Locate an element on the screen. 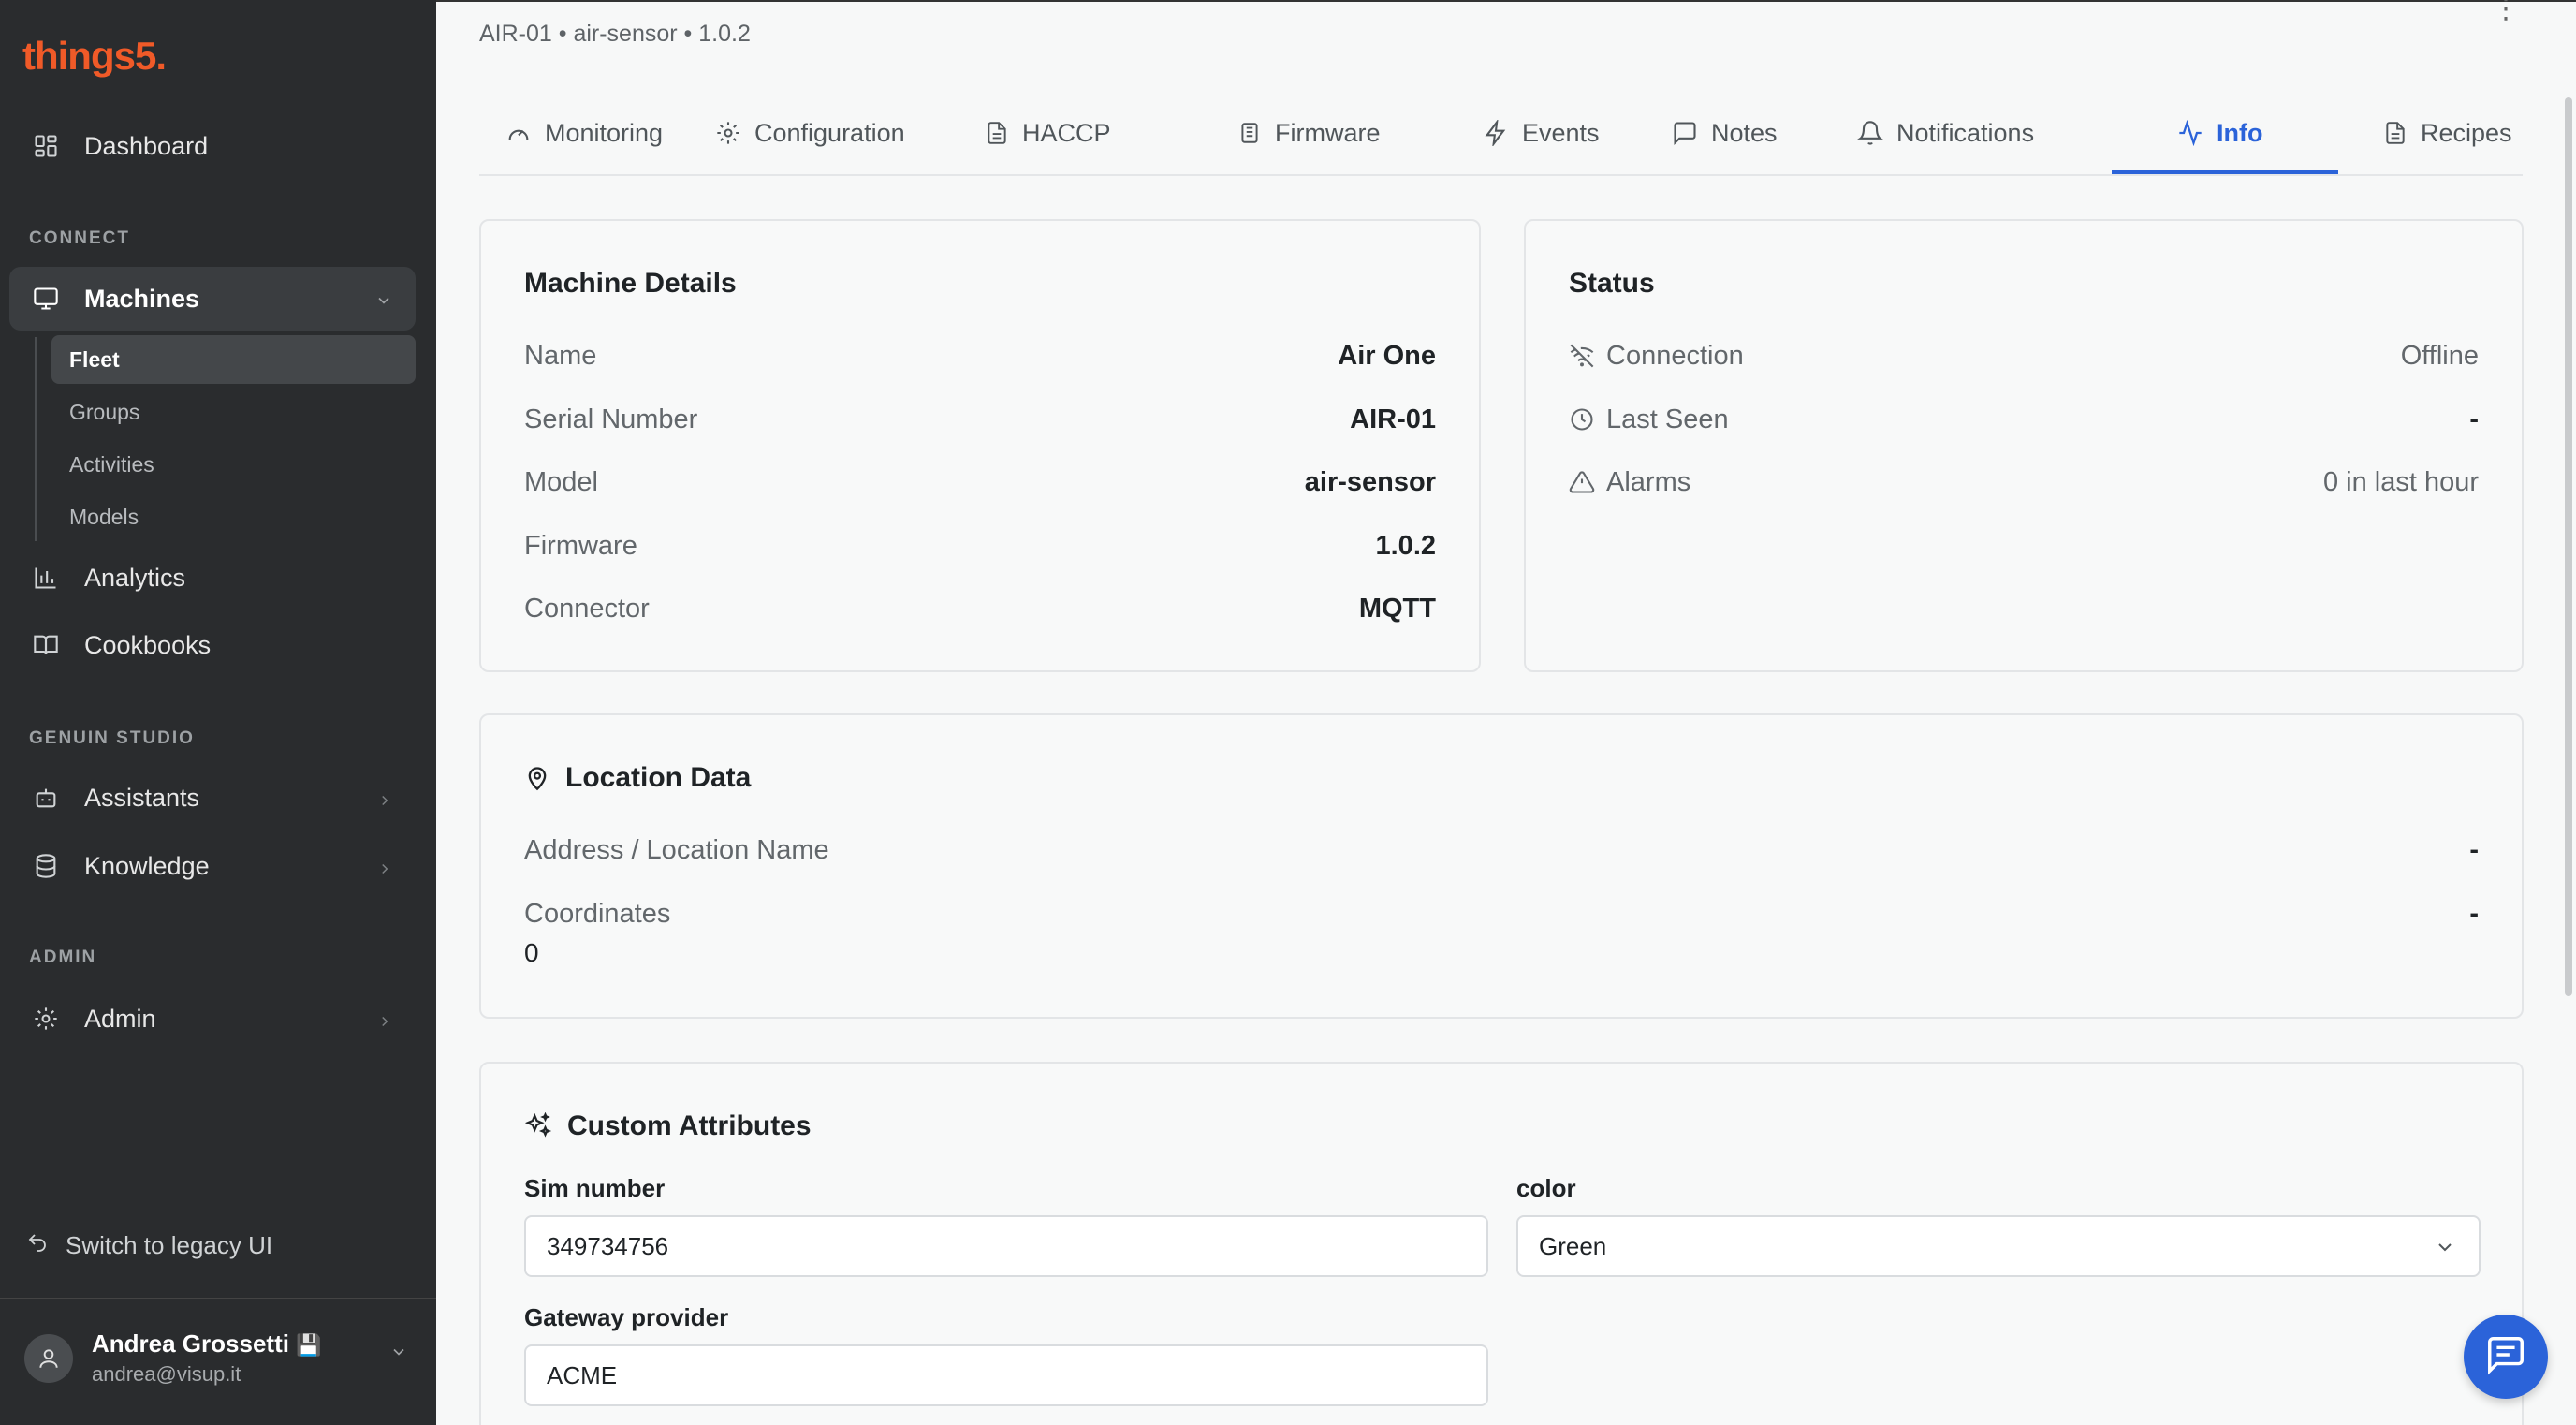 The height and width of the screenshot is (1425, 2576). detail-row-firmware: Firmware 1.0.2 is located at coordinates (980, 545).